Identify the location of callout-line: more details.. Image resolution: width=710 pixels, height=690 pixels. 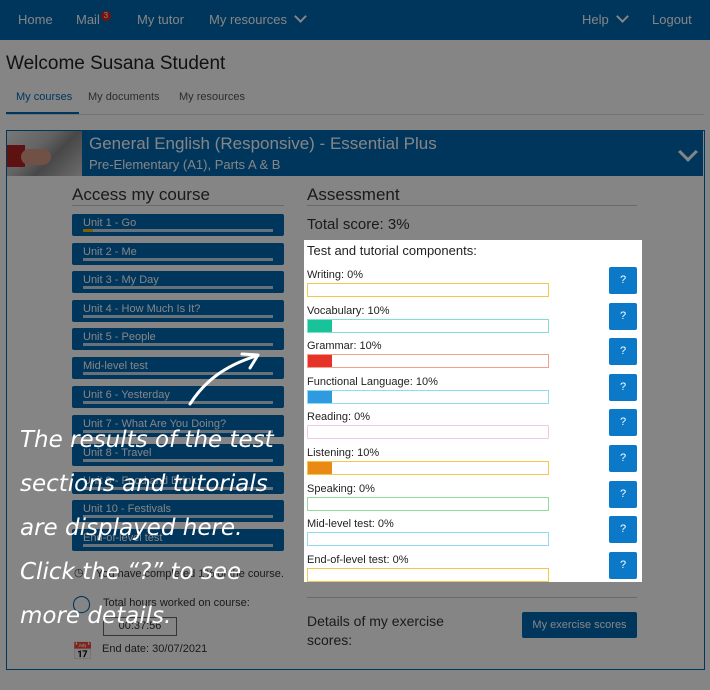
(96, 616).